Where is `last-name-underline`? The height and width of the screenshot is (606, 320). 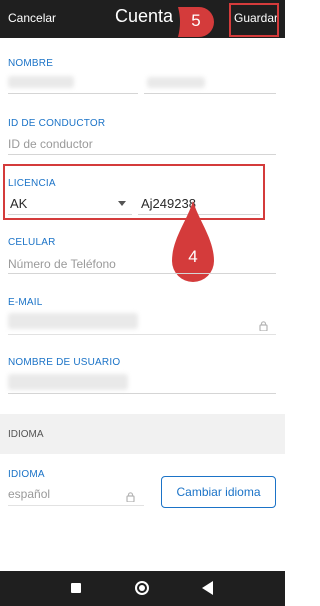
last-name-underline is located at coordinates (210, 93).